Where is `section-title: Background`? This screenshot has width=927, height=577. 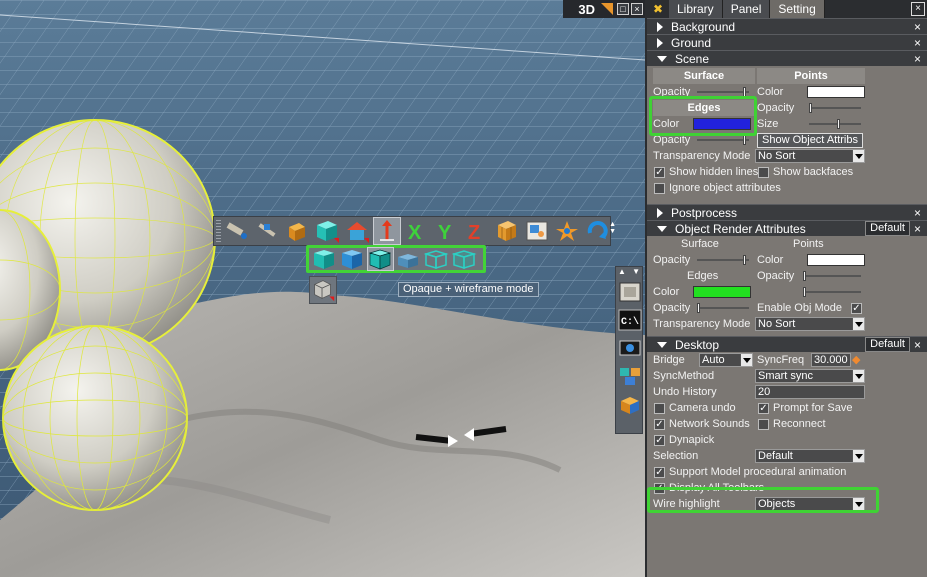
section-title: Background is located at coordinates (703, 26).